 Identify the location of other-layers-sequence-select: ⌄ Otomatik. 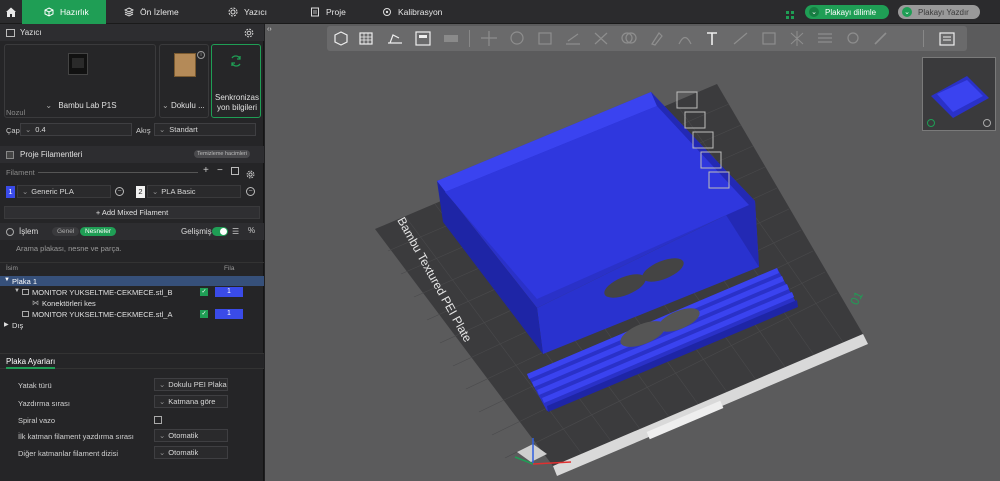
(191, 452).